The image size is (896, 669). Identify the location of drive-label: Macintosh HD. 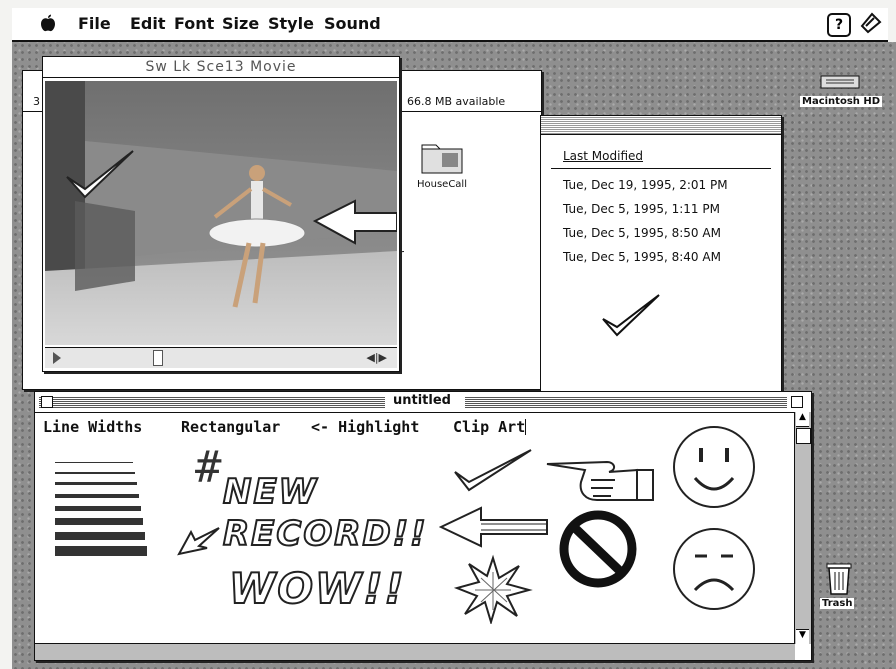
(841, 101).